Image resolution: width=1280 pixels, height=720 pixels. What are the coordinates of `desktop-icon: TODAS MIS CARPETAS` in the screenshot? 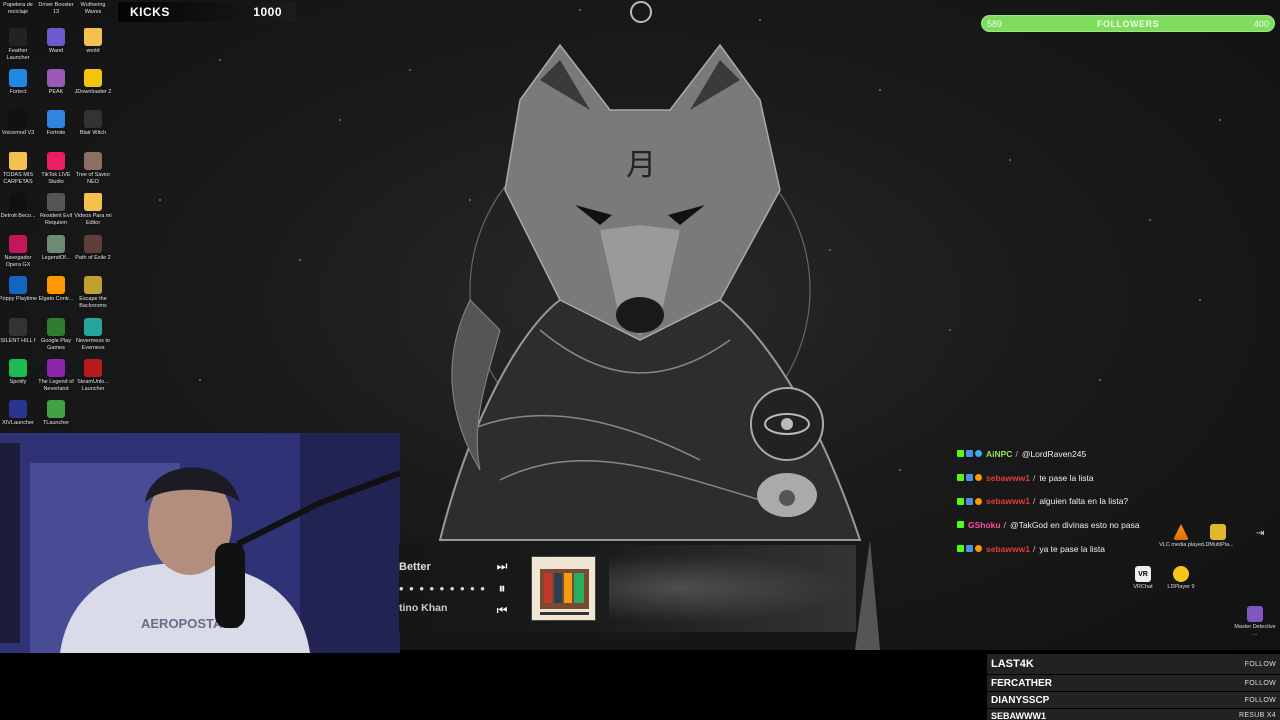 It's located at (19, 168).